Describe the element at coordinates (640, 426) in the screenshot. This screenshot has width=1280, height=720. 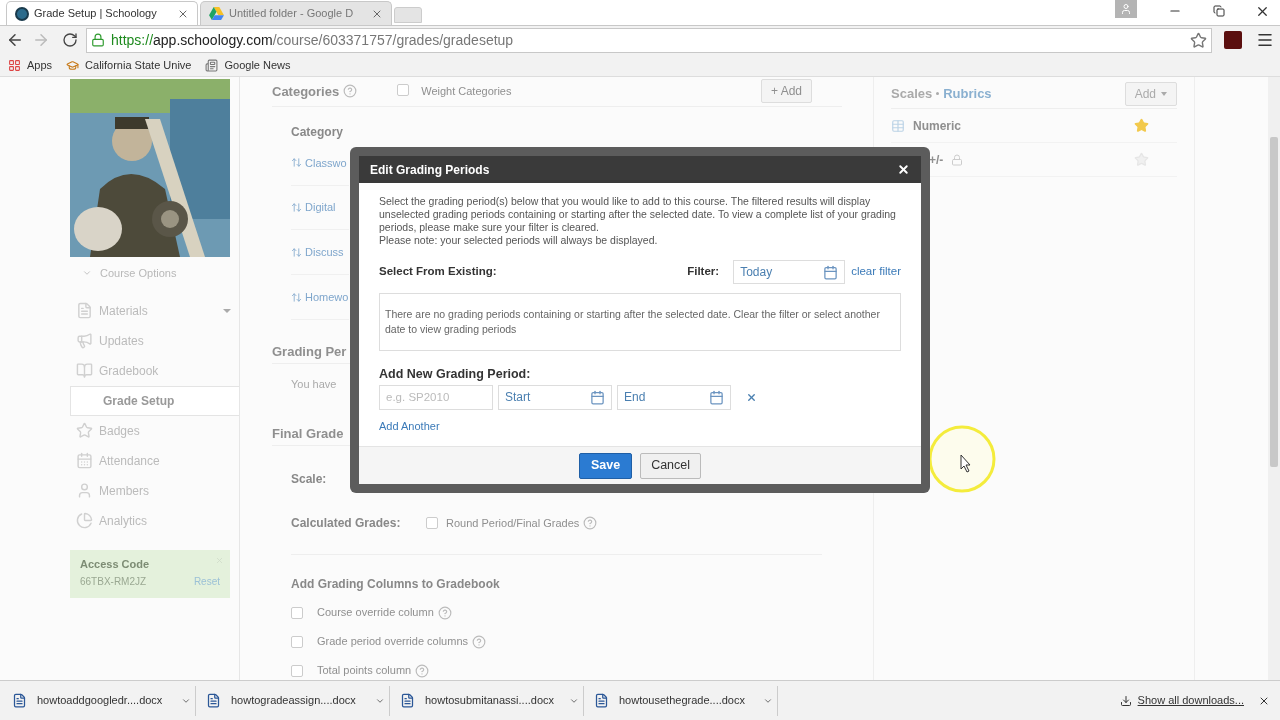
I see `add-another-link: Add Another` at that location.